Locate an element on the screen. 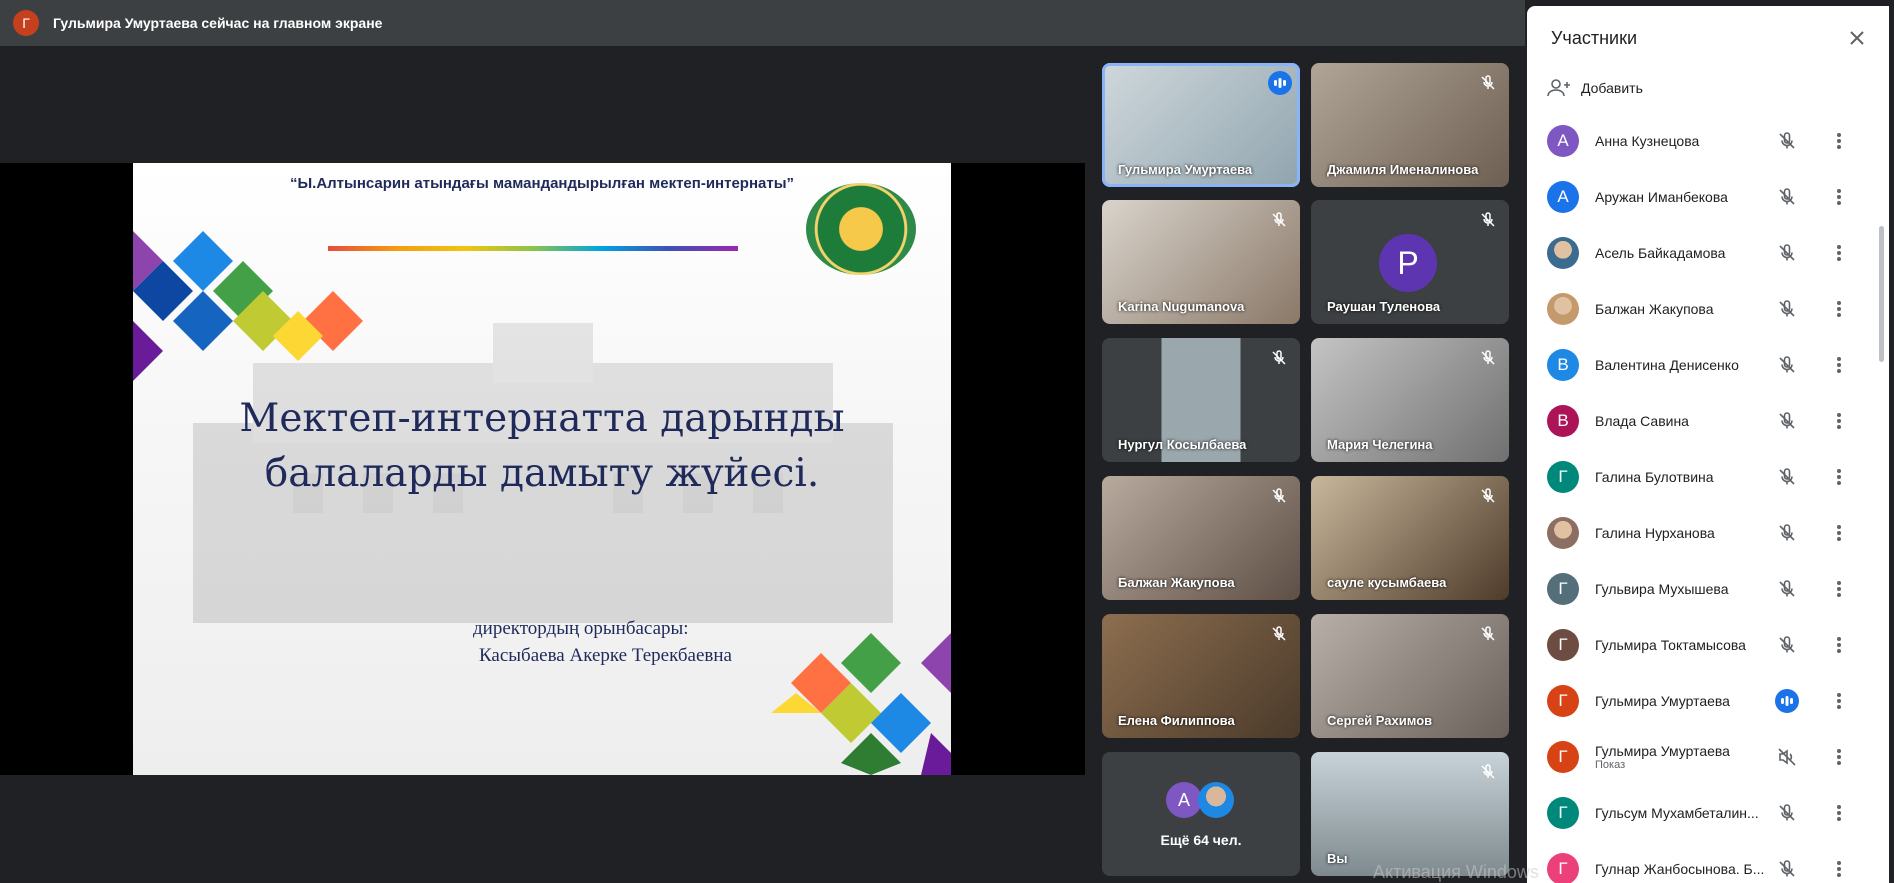 The width and height of the screenshot is (1894, 883). scrollbar is located at coordinates (1881, 294).